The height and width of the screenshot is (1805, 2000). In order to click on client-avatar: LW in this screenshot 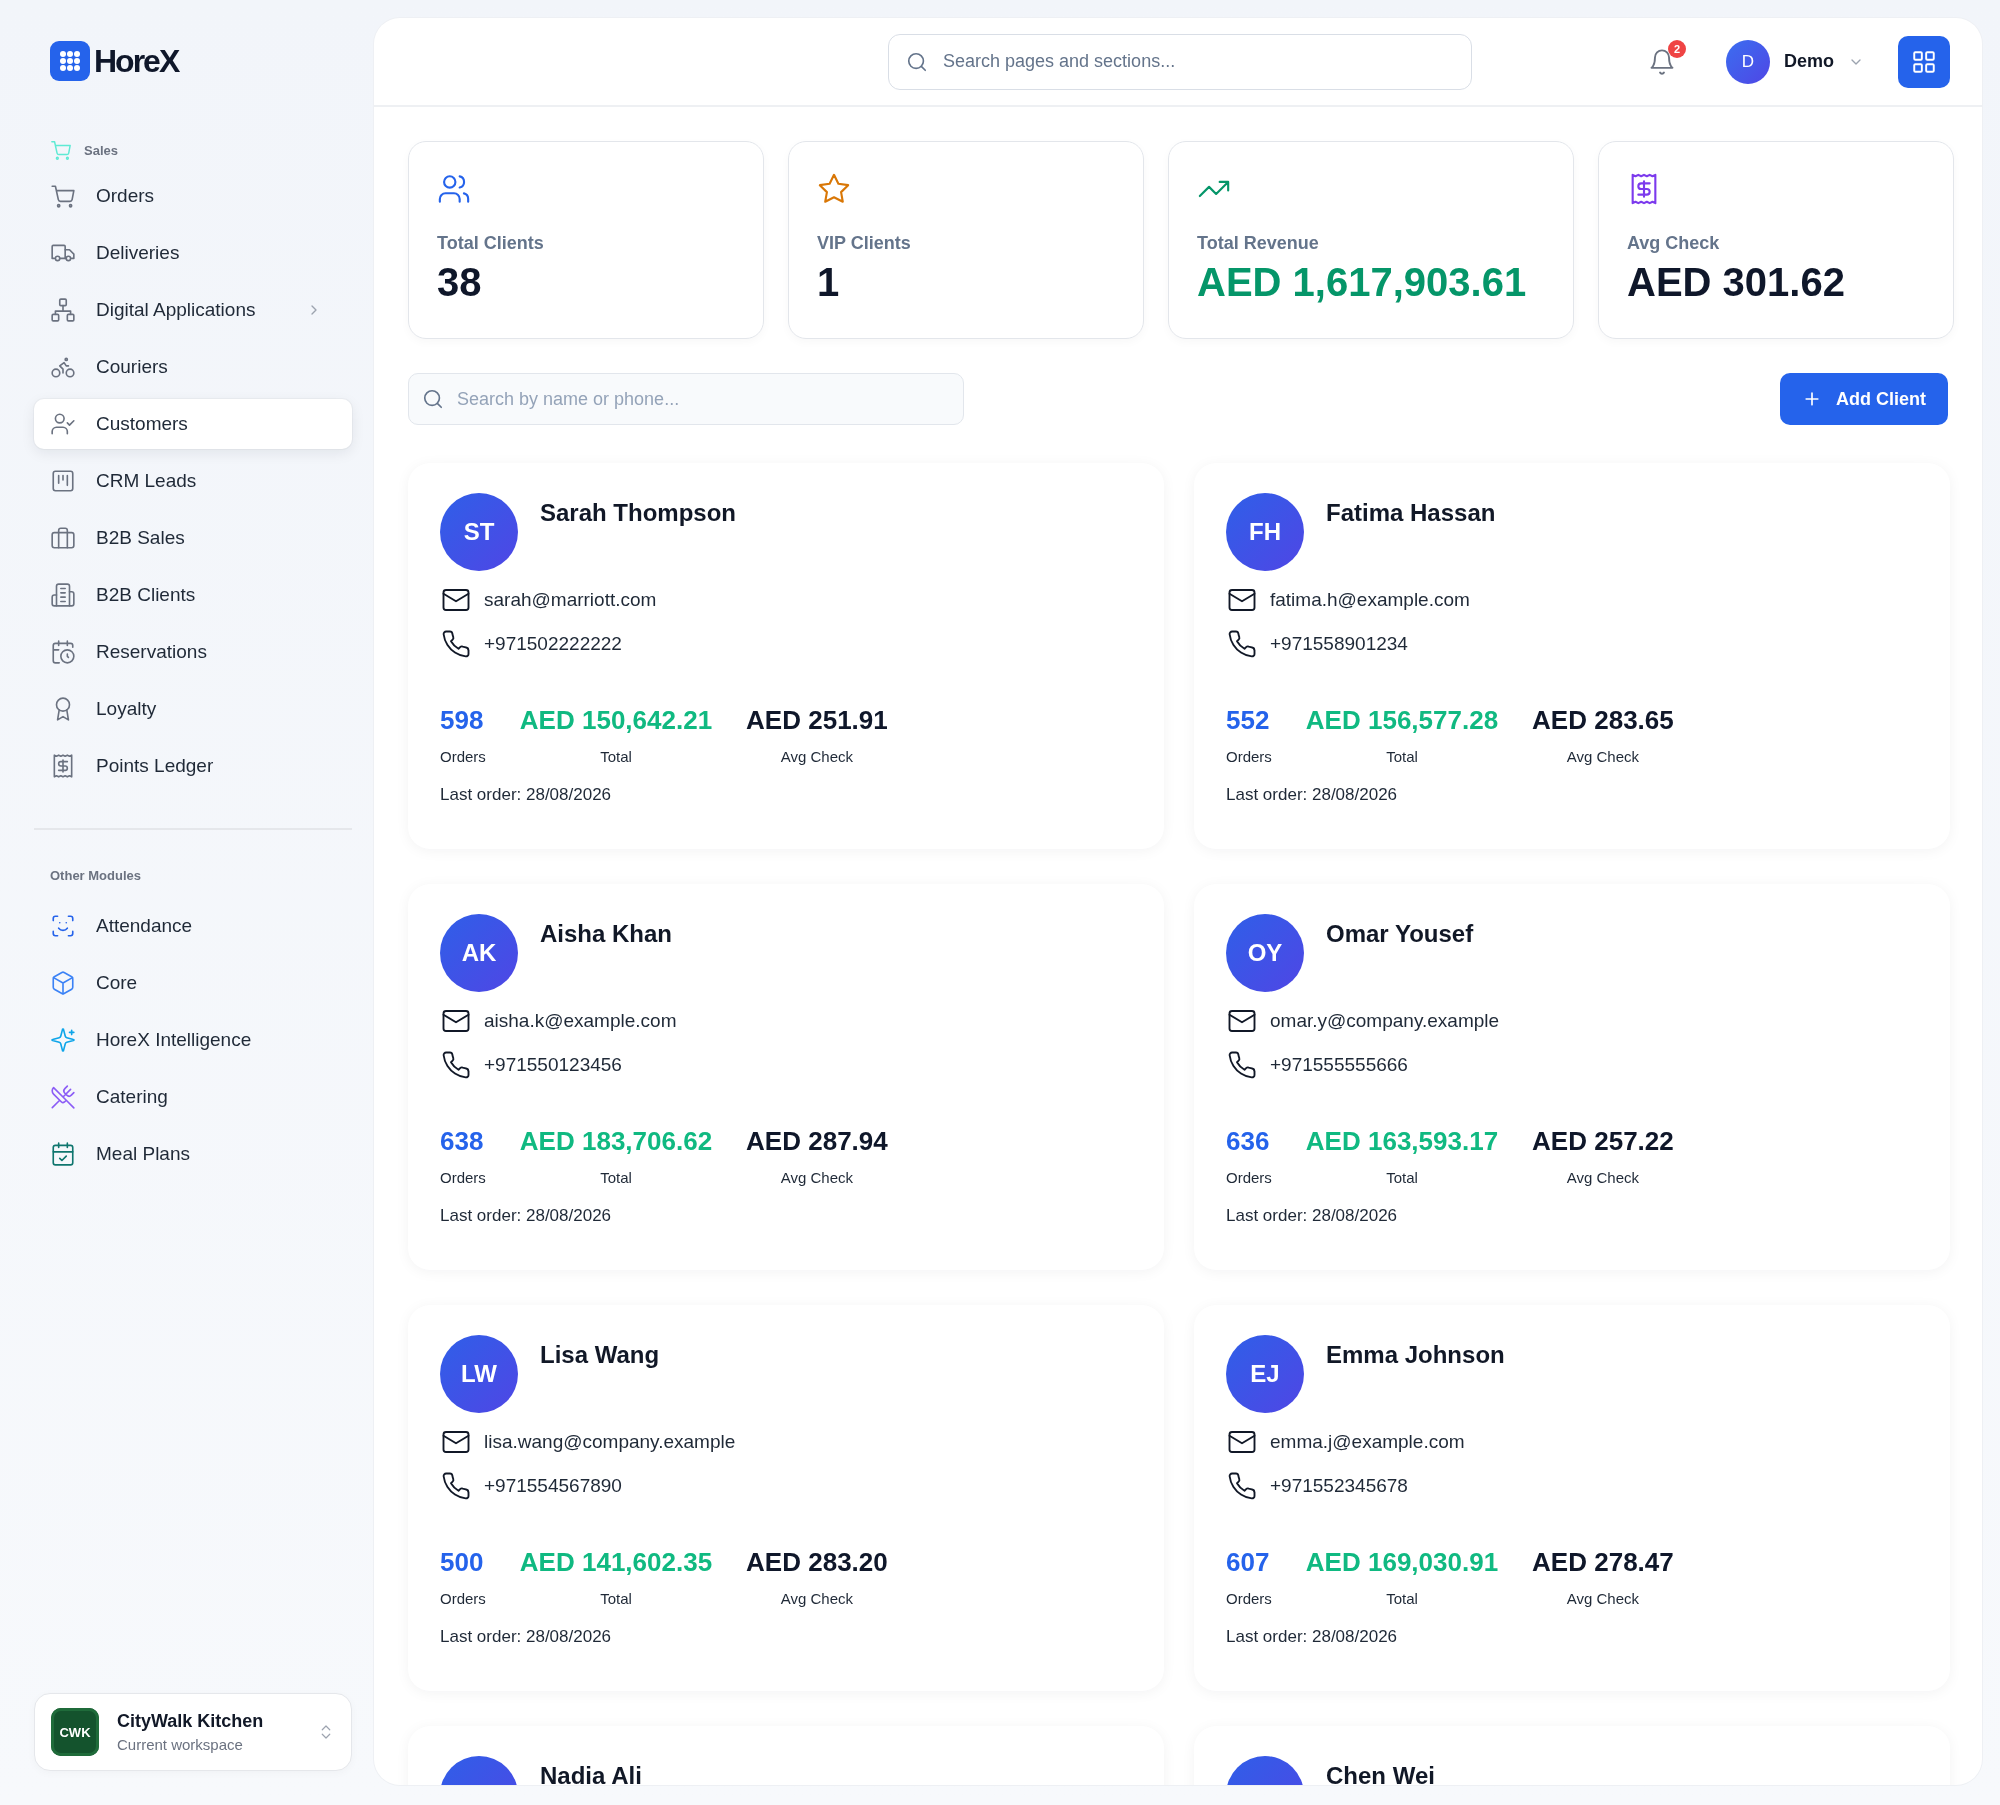, I will do `click(479, 1374)`.